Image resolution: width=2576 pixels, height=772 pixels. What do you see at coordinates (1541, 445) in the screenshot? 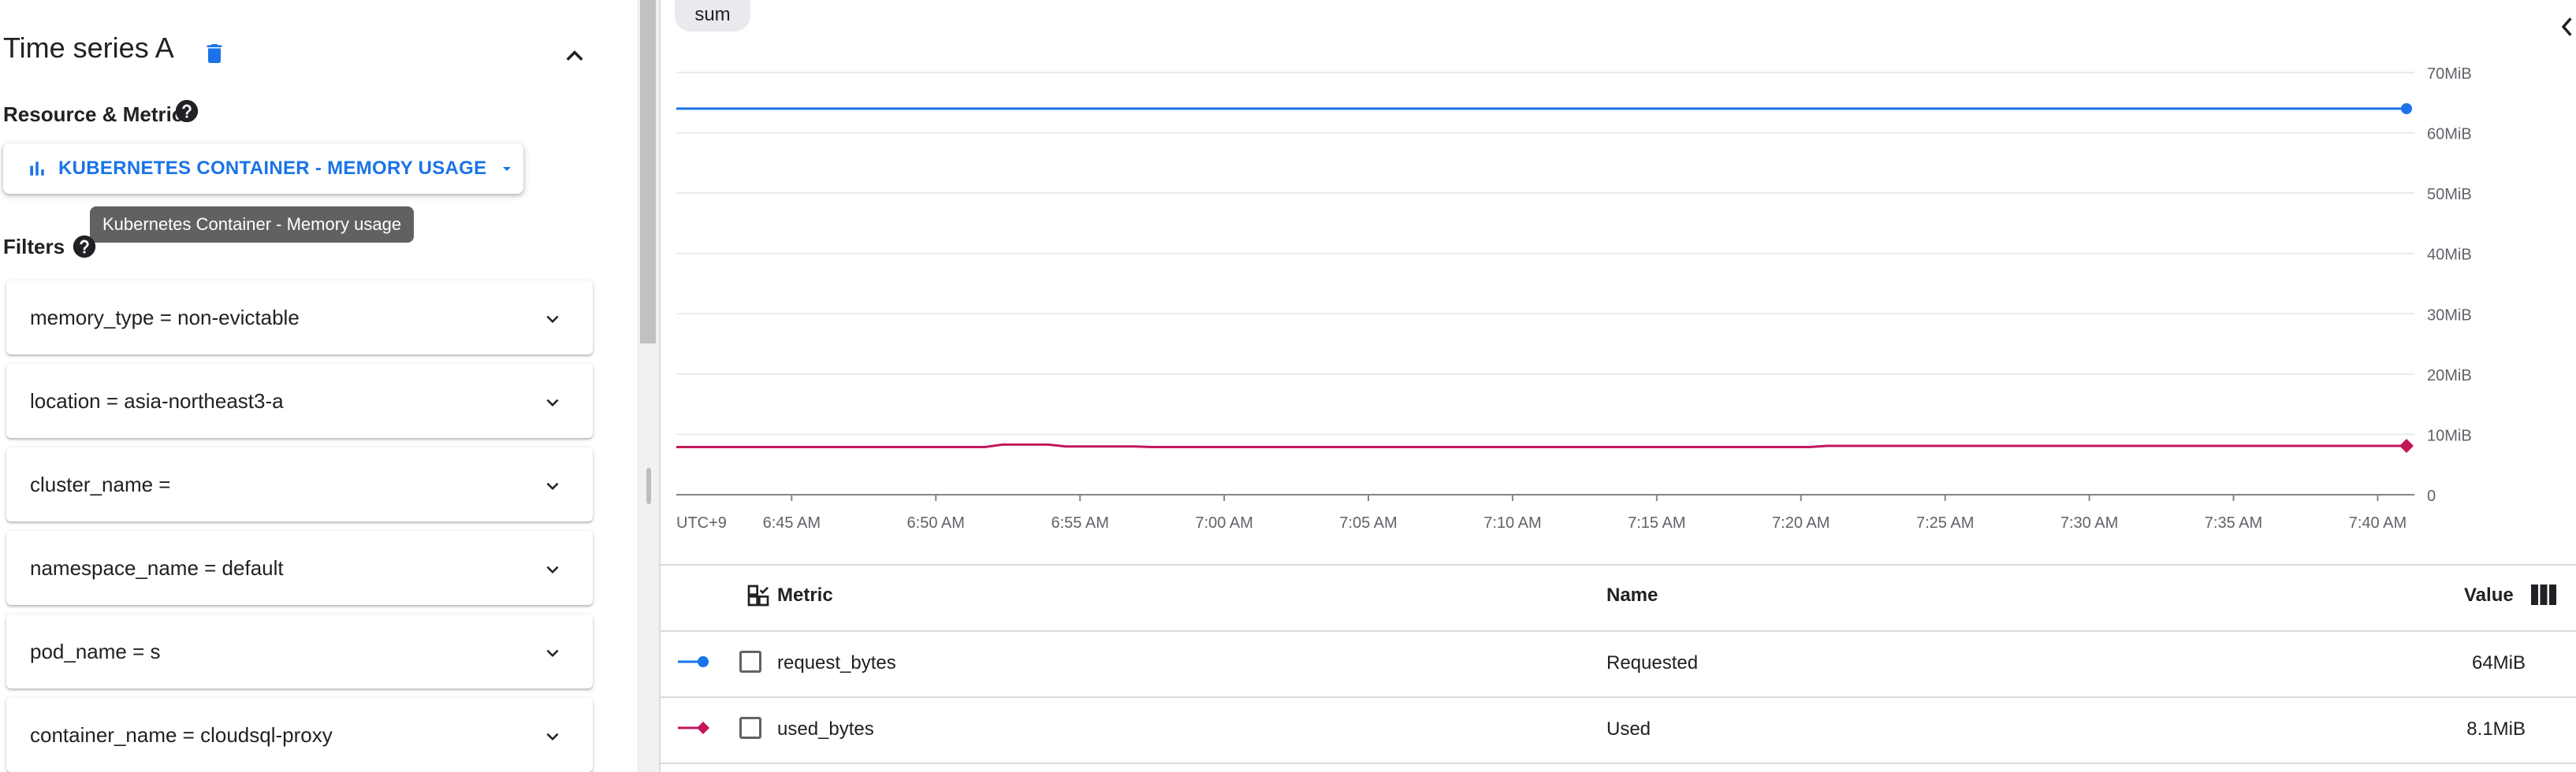
I see `series-line-used_bytes` at bounding box center [1541, 445].